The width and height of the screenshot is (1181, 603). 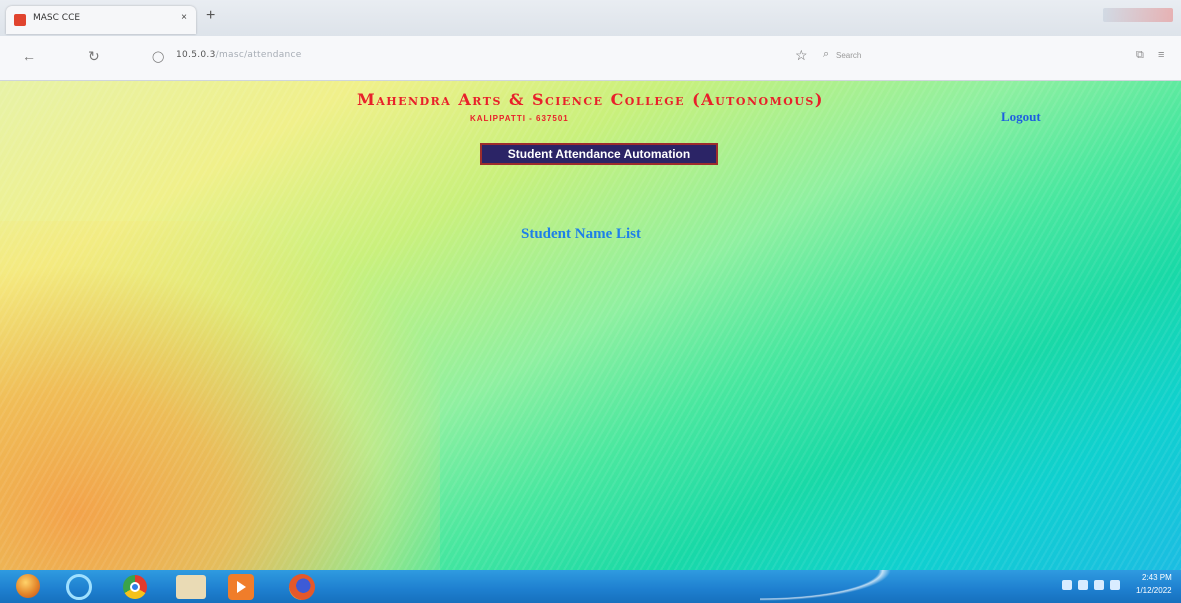 I want to click on tab-title: MASC CCE, so click(x=57, y=18).